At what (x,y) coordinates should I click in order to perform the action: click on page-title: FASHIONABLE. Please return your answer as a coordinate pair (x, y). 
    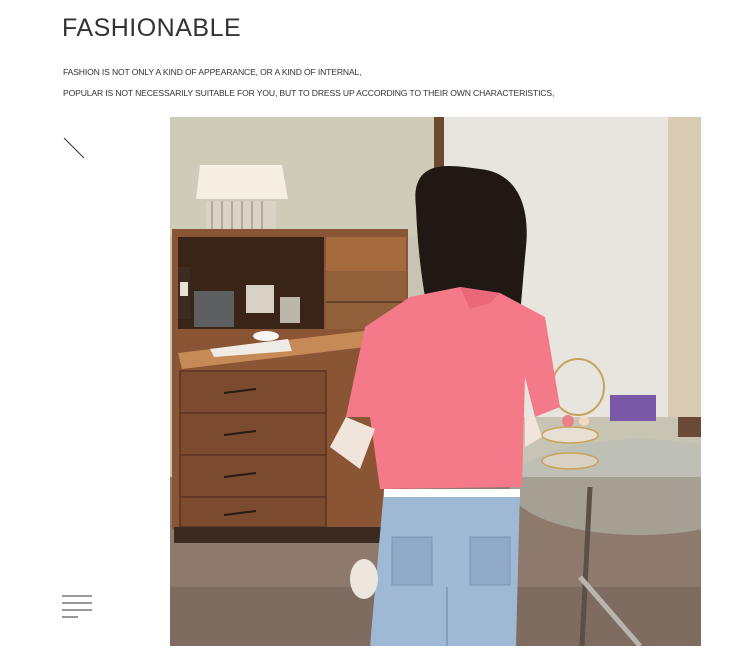
    Looking at the image, I should click on (152, 28).